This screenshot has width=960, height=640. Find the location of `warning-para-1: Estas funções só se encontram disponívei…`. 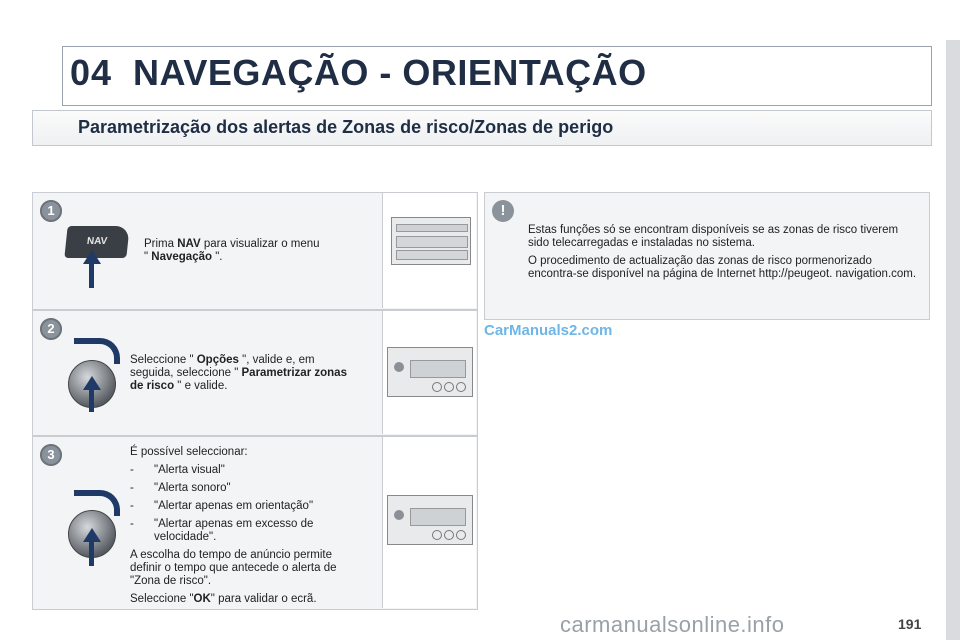

warning-para-1: Estas funções só se encontram disponívei… is located at coordinates (713, 236).